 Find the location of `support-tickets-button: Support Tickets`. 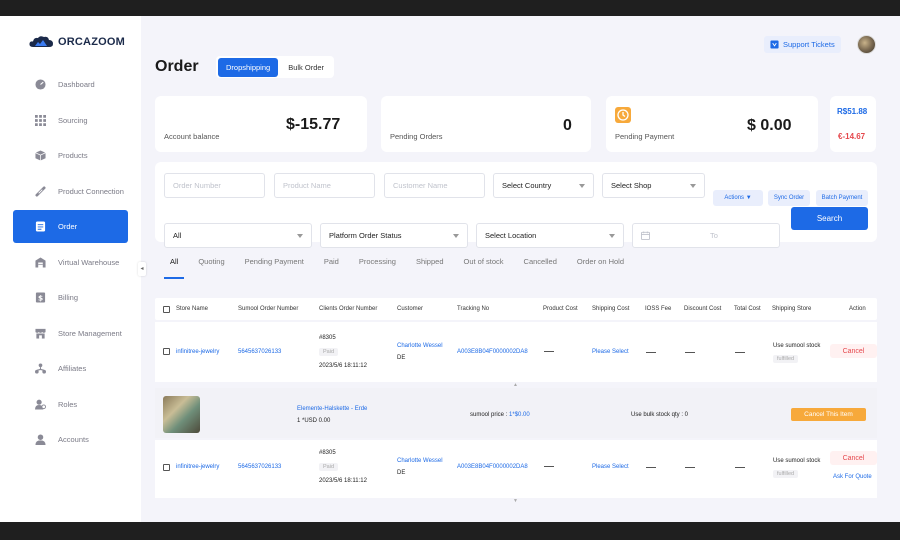

support-tickets-button: Support Tickets is located at coordinates (802, 44).